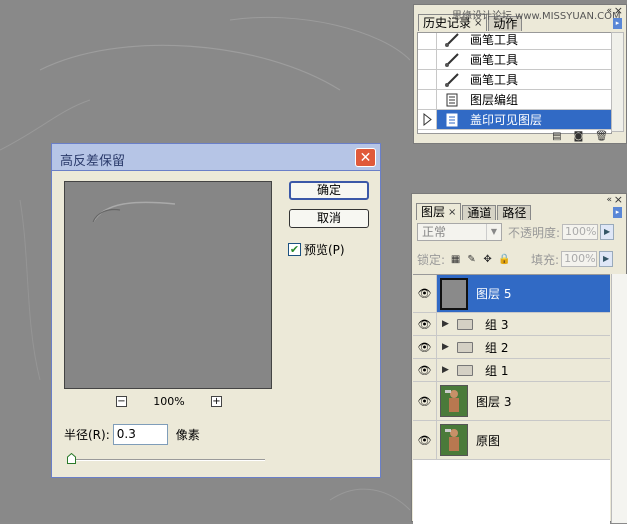 This screenshot has width=627, height=524. I want to click on zoom-level: 100%, so click(169, 401).